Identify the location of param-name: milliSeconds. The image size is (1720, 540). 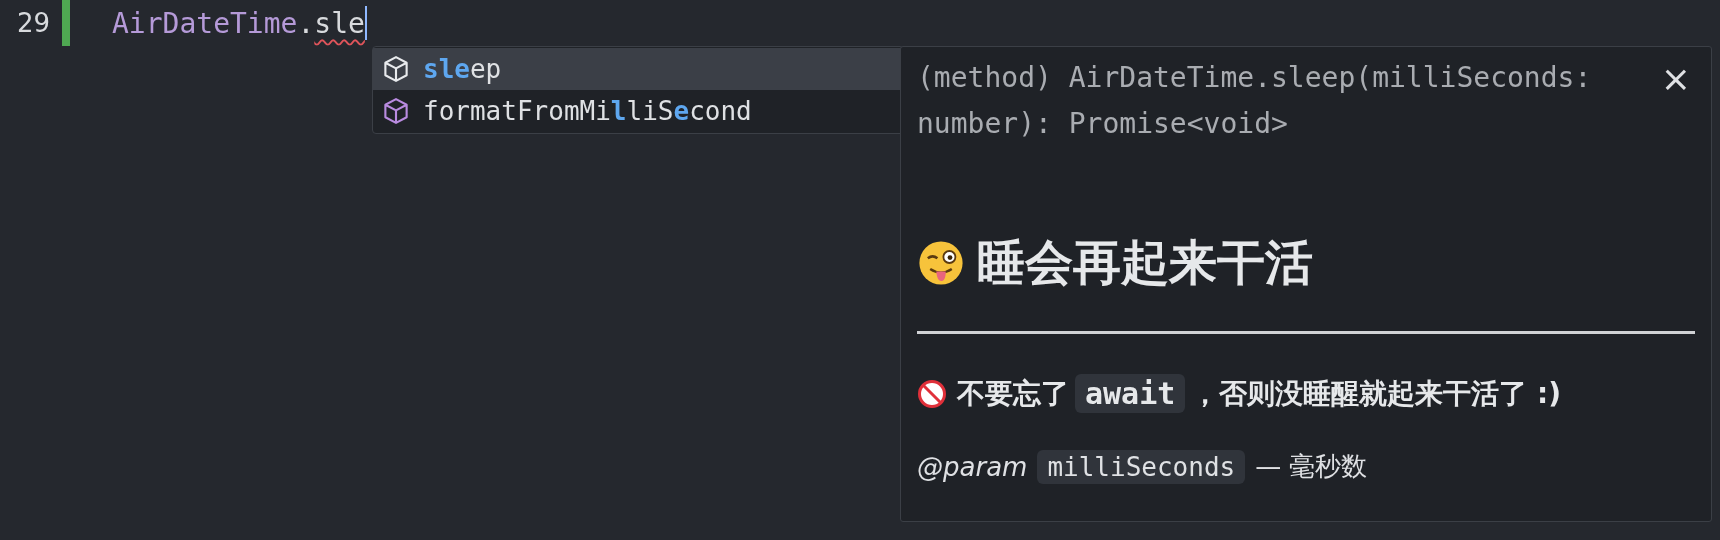
(1141, 466).